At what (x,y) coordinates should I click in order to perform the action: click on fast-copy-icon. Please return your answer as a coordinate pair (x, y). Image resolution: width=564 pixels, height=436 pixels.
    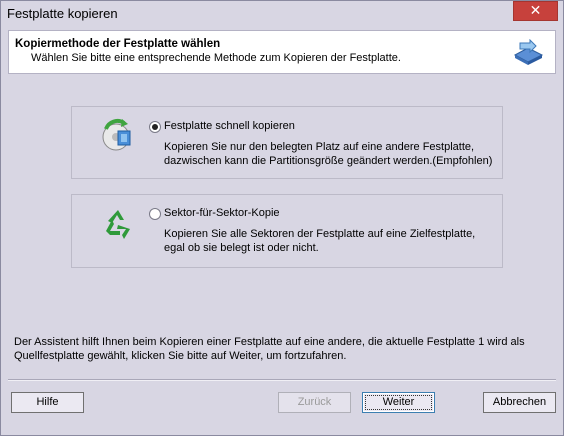
    Looking at the image, I should click on (116, 135).